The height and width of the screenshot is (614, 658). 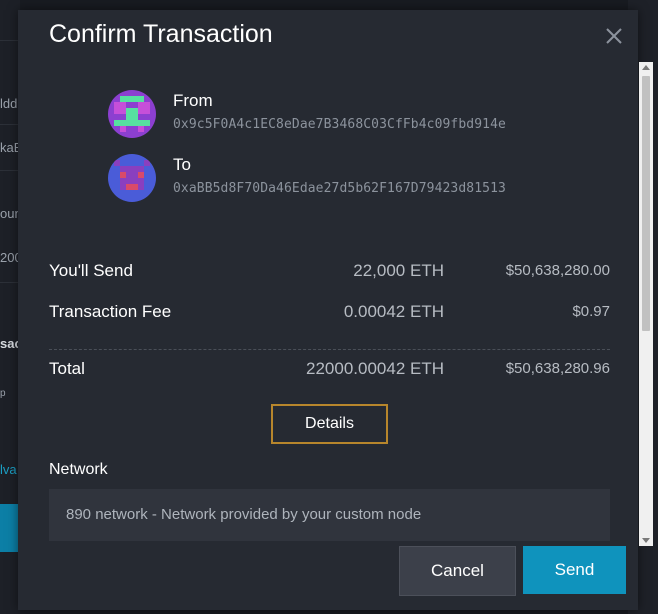 I want to click on scroll-thumb, so click(x=646, y=203).